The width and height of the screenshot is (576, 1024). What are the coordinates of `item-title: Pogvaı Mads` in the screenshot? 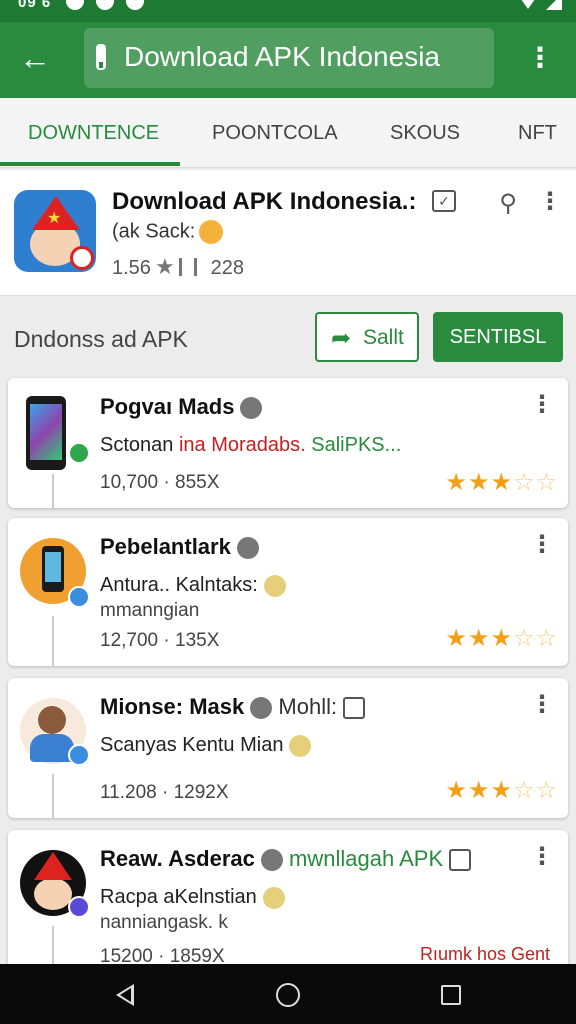 It's located at (181, 407).